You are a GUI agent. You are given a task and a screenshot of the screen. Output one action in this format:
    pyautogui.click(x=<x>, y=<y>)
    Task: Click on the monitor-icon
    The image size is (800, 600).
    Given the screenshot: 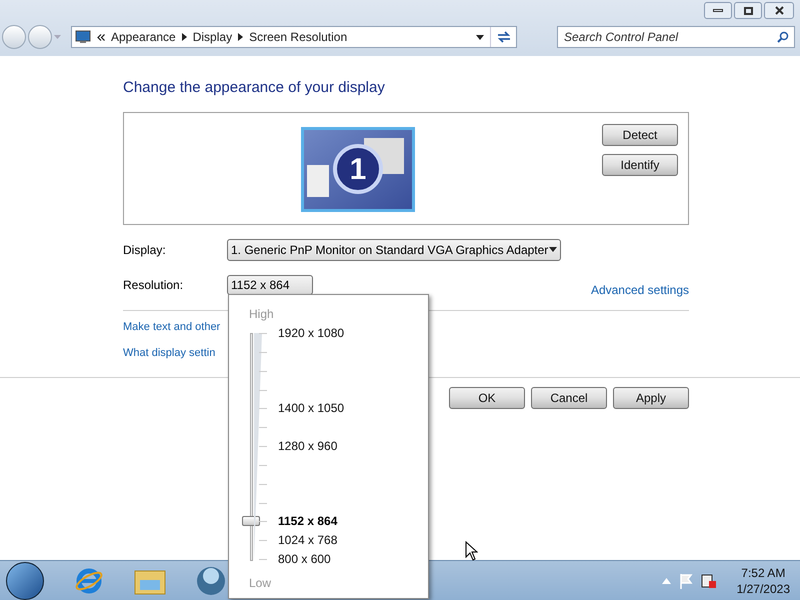 What is the action you would take?
    pyautogui.click(x=83, y=37)
    